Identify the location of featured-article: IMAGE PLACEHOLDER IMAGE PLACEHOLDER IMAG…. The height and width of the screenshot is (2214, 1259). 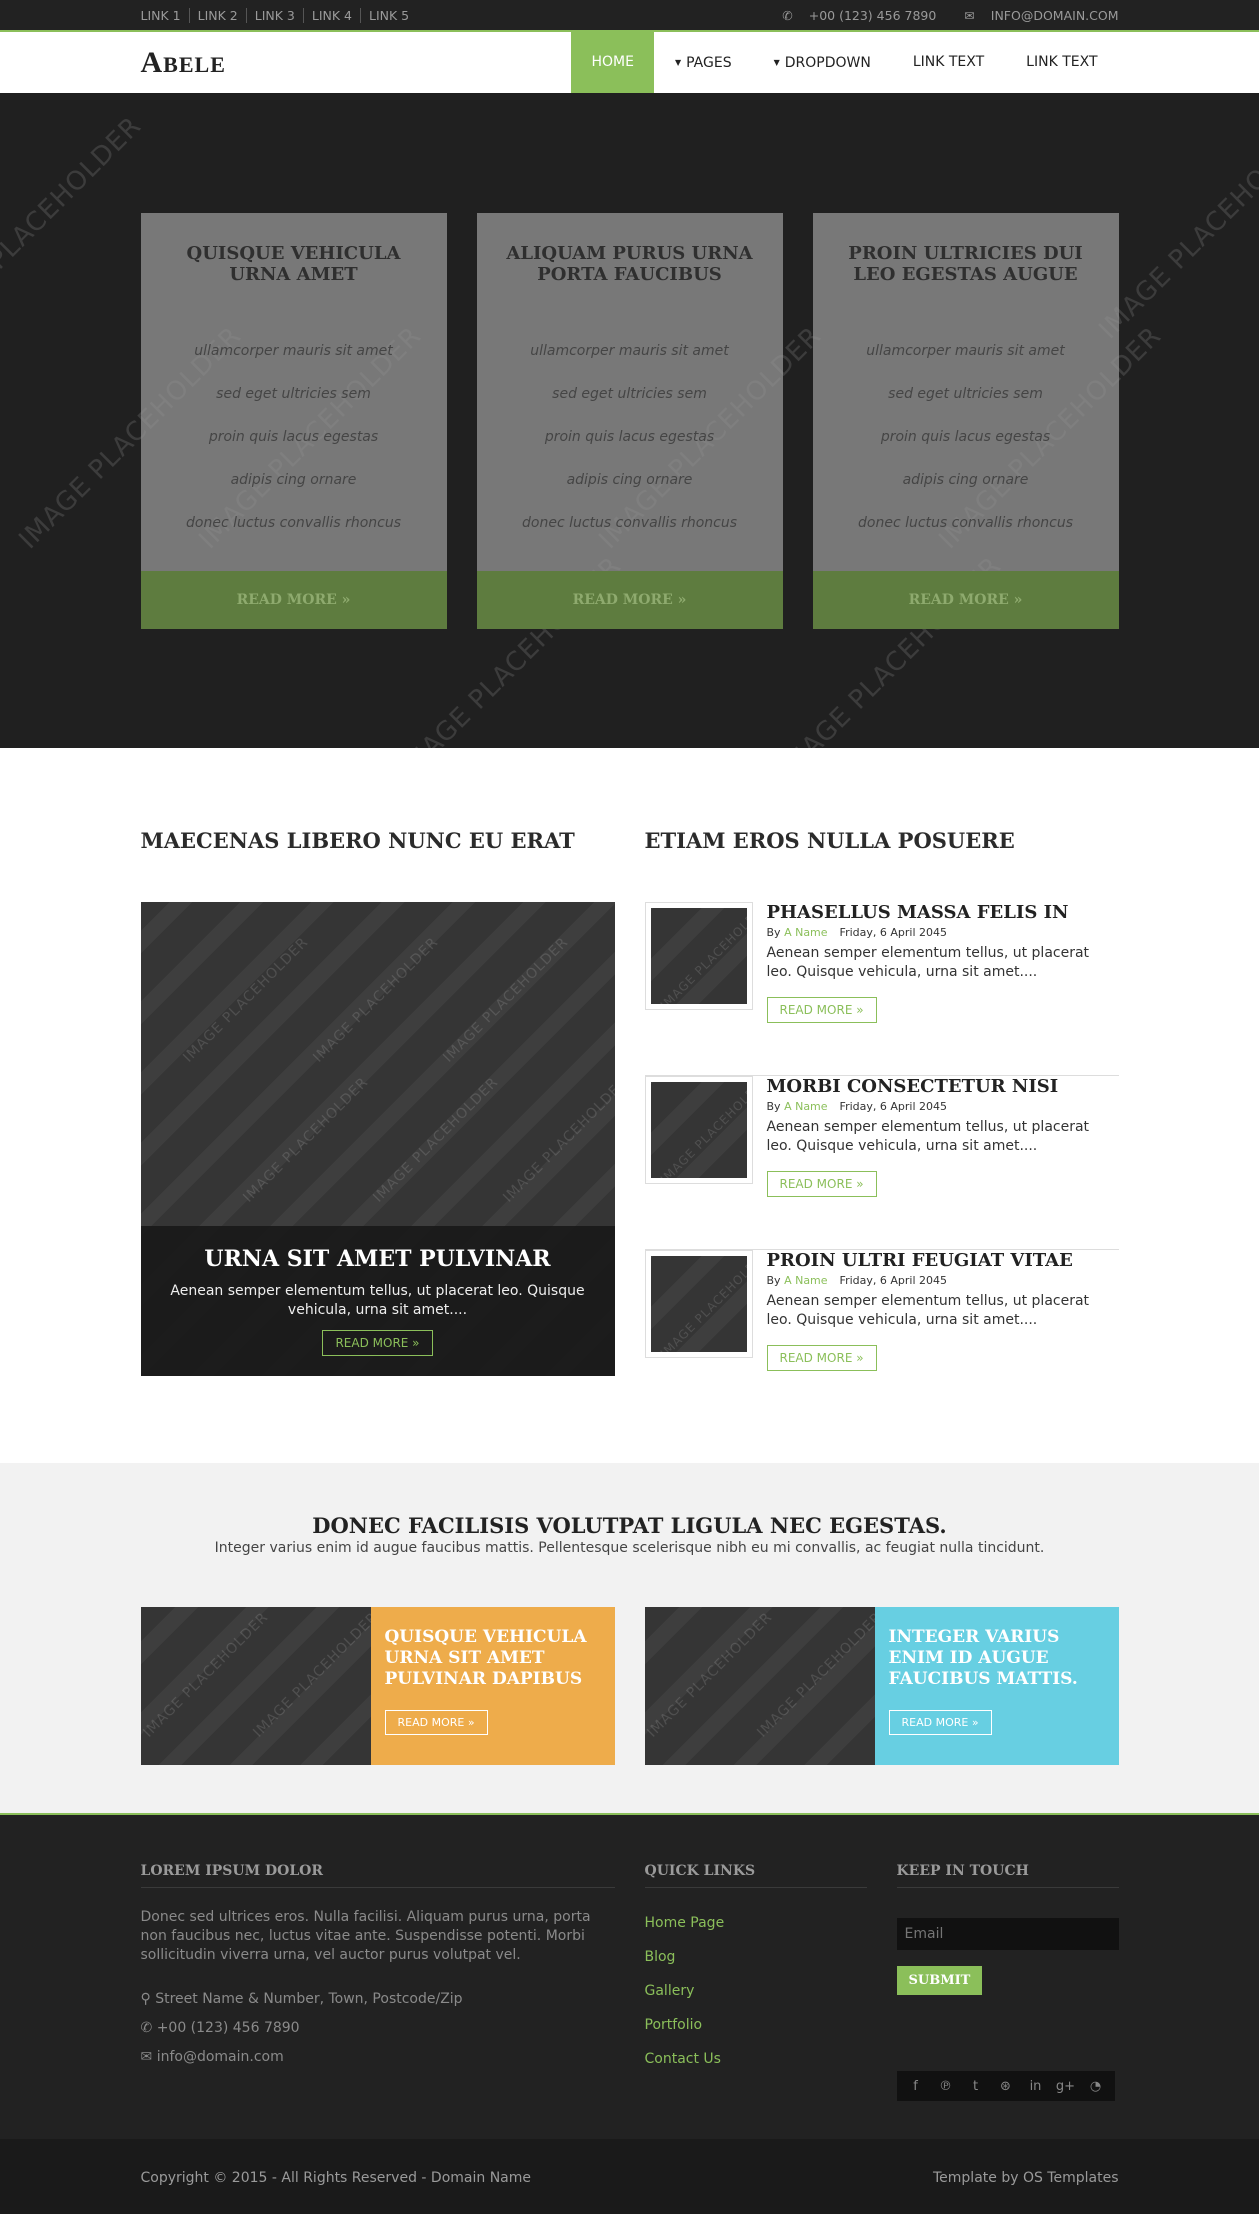
(377, 1139).